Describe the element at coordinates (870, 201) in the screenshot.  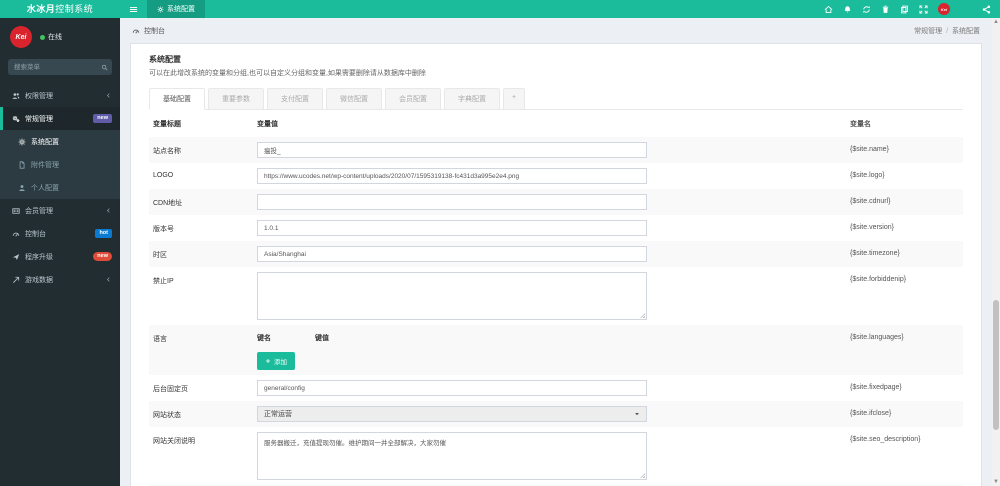
I see `variable-name: {$site.cdnurl}` at that location.